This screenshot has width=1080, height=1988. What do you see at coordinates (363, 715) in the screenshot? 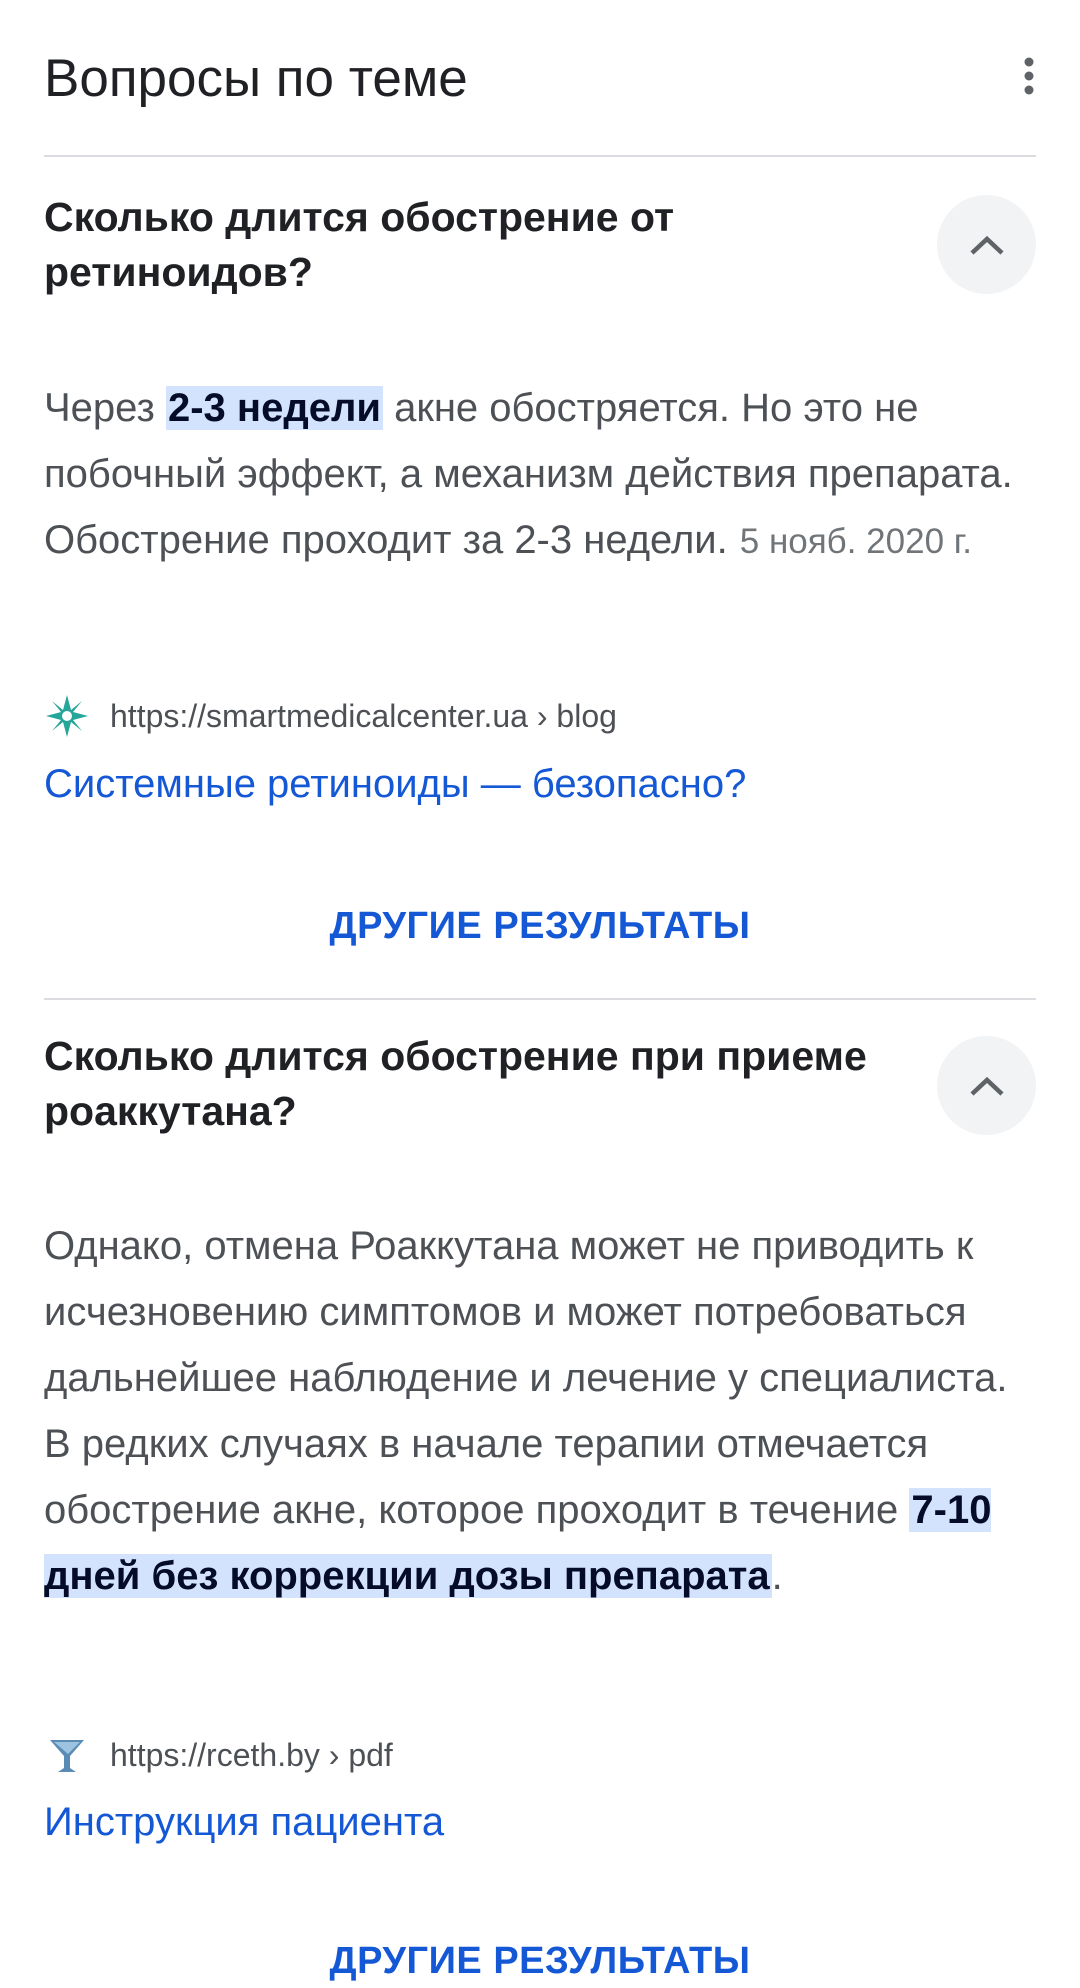
I see `source-url: https://smartmedicalcenter.ua › blog` at bounding box center [363, 715].